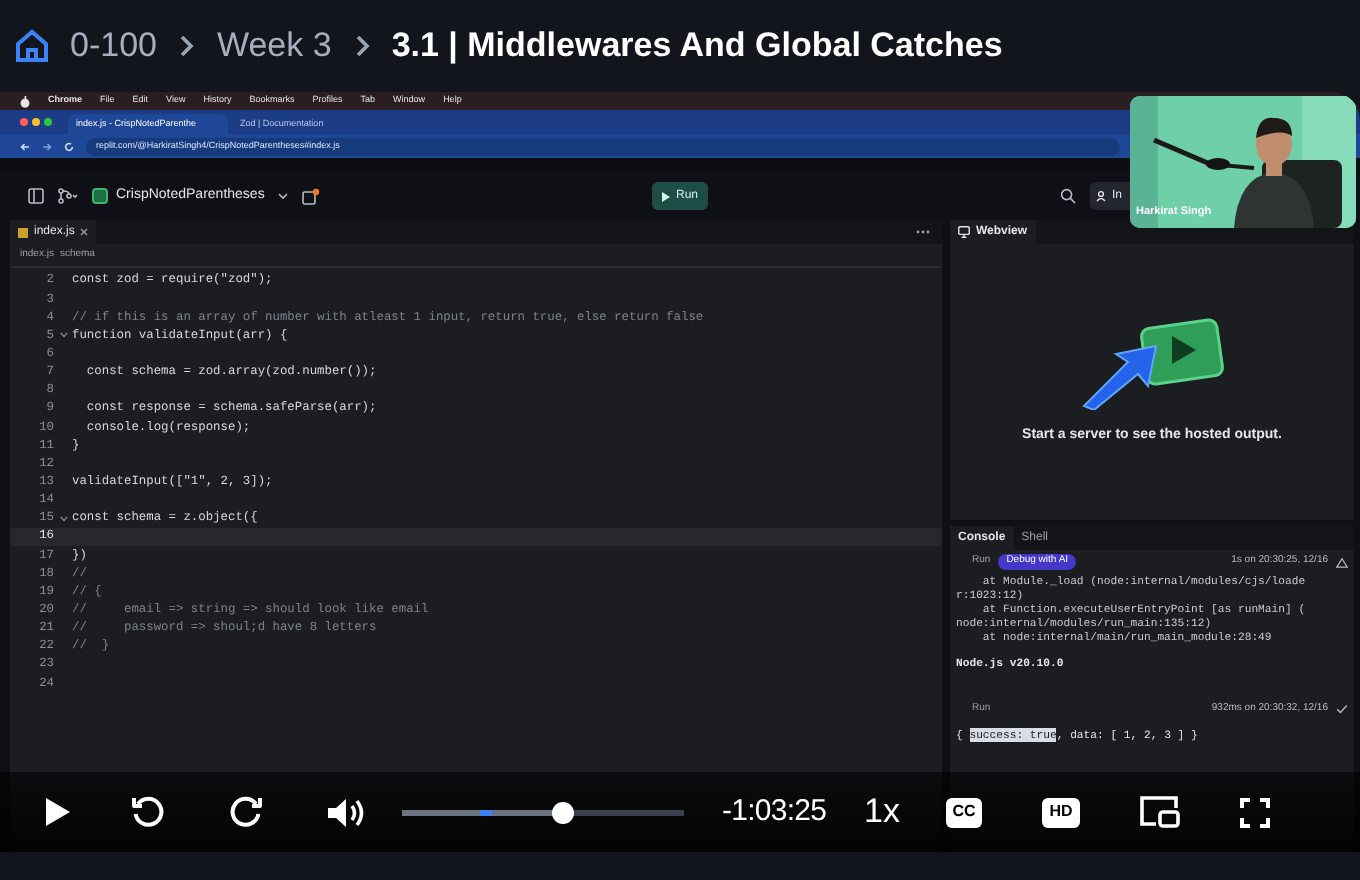 This screenshot has height=880, width=1360. What do you see at coordinates (36, 196) in the screenshot?
I see `sidebar-toggle-icon` at bounding box center [36, 196].